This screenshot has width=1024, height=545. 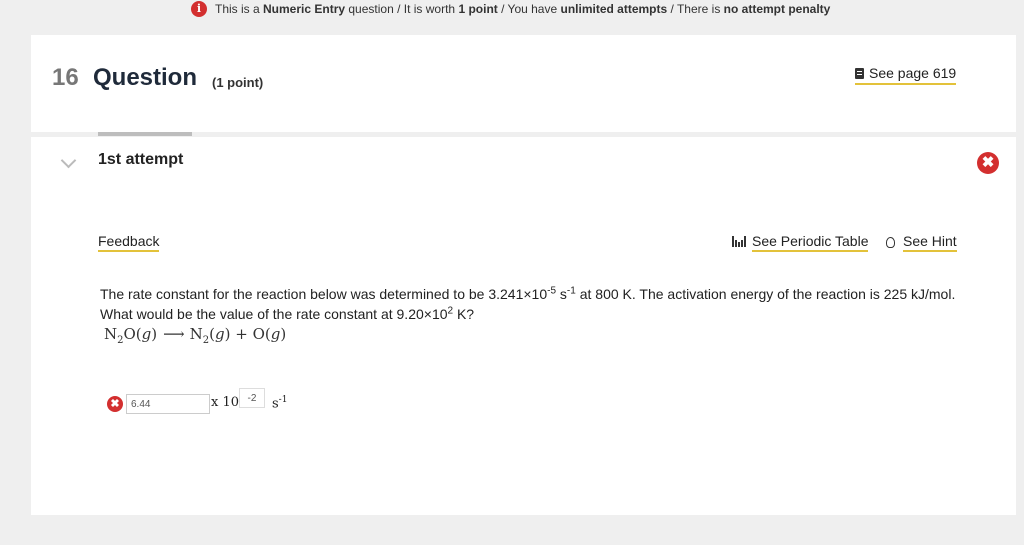 I want to click on feedback-link: Feedback, so click(x=129, y=242).